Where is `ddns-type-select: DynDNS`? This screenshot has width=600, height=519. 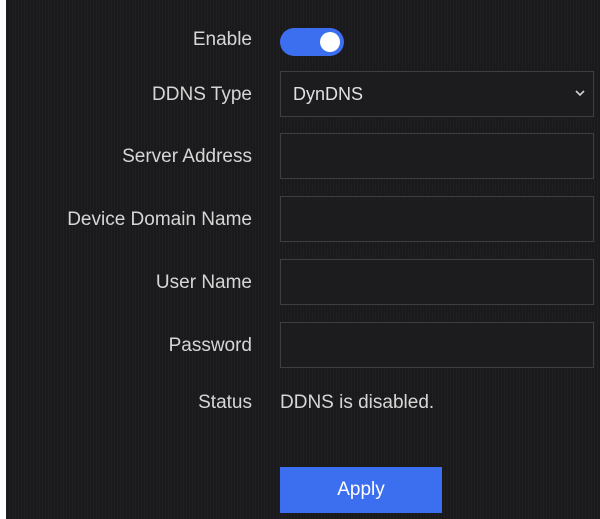 ddns-type-select: DynDNS is located at coordinates (437, 94).